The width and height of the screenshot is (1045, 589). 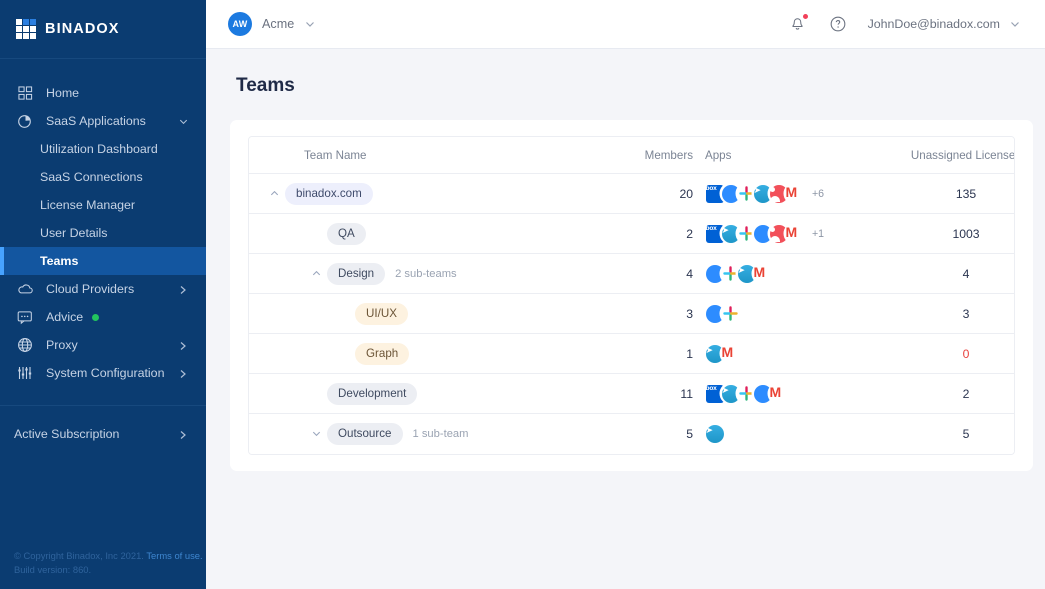 I want to click on notification-badge, so click(x=805, y=16).